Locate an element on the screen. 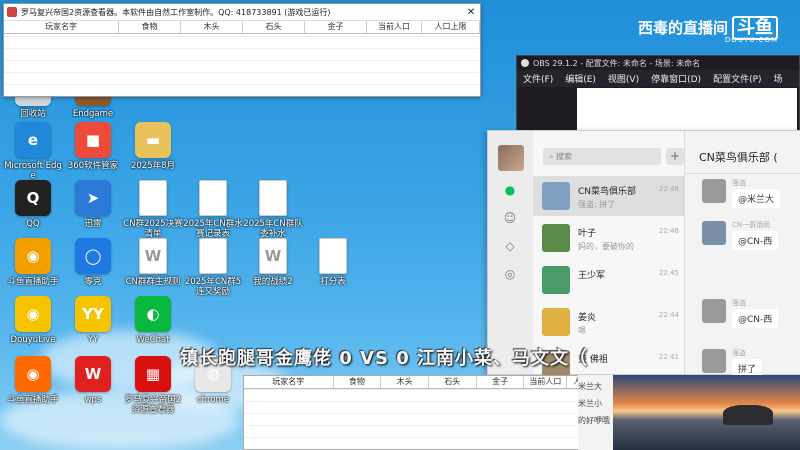  chat-name: CN菜鸟俱乐部 is located at coordinates (607, 192).